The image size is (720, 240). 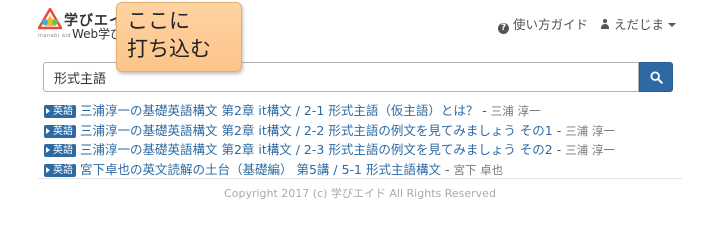 I want to click on user-menu: えだじま, so click(x=638, y=23).